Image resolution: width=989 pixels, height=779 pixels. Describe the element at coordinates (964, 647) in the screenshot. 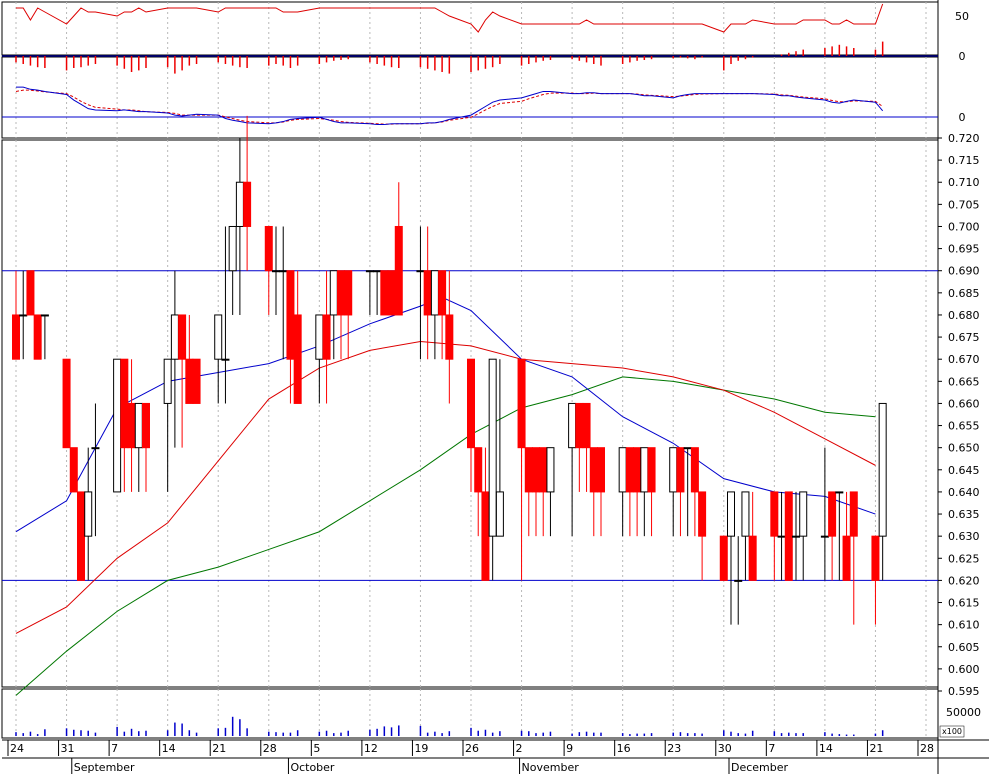

I see `price-tick-label: 0.605` at that location.